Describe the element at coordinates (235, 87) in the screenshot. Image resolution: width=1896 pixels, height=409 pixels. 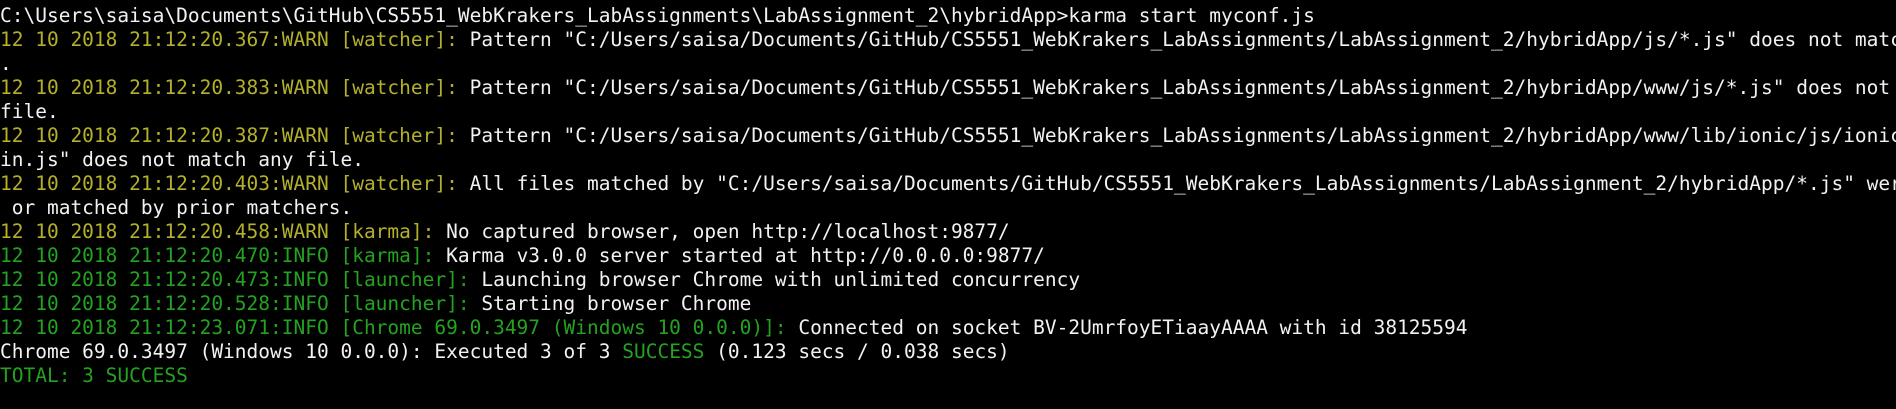
I see `log-stamp-warn: 12 10 2018 21:12:20.383:WARN [watcher]:` at that location.